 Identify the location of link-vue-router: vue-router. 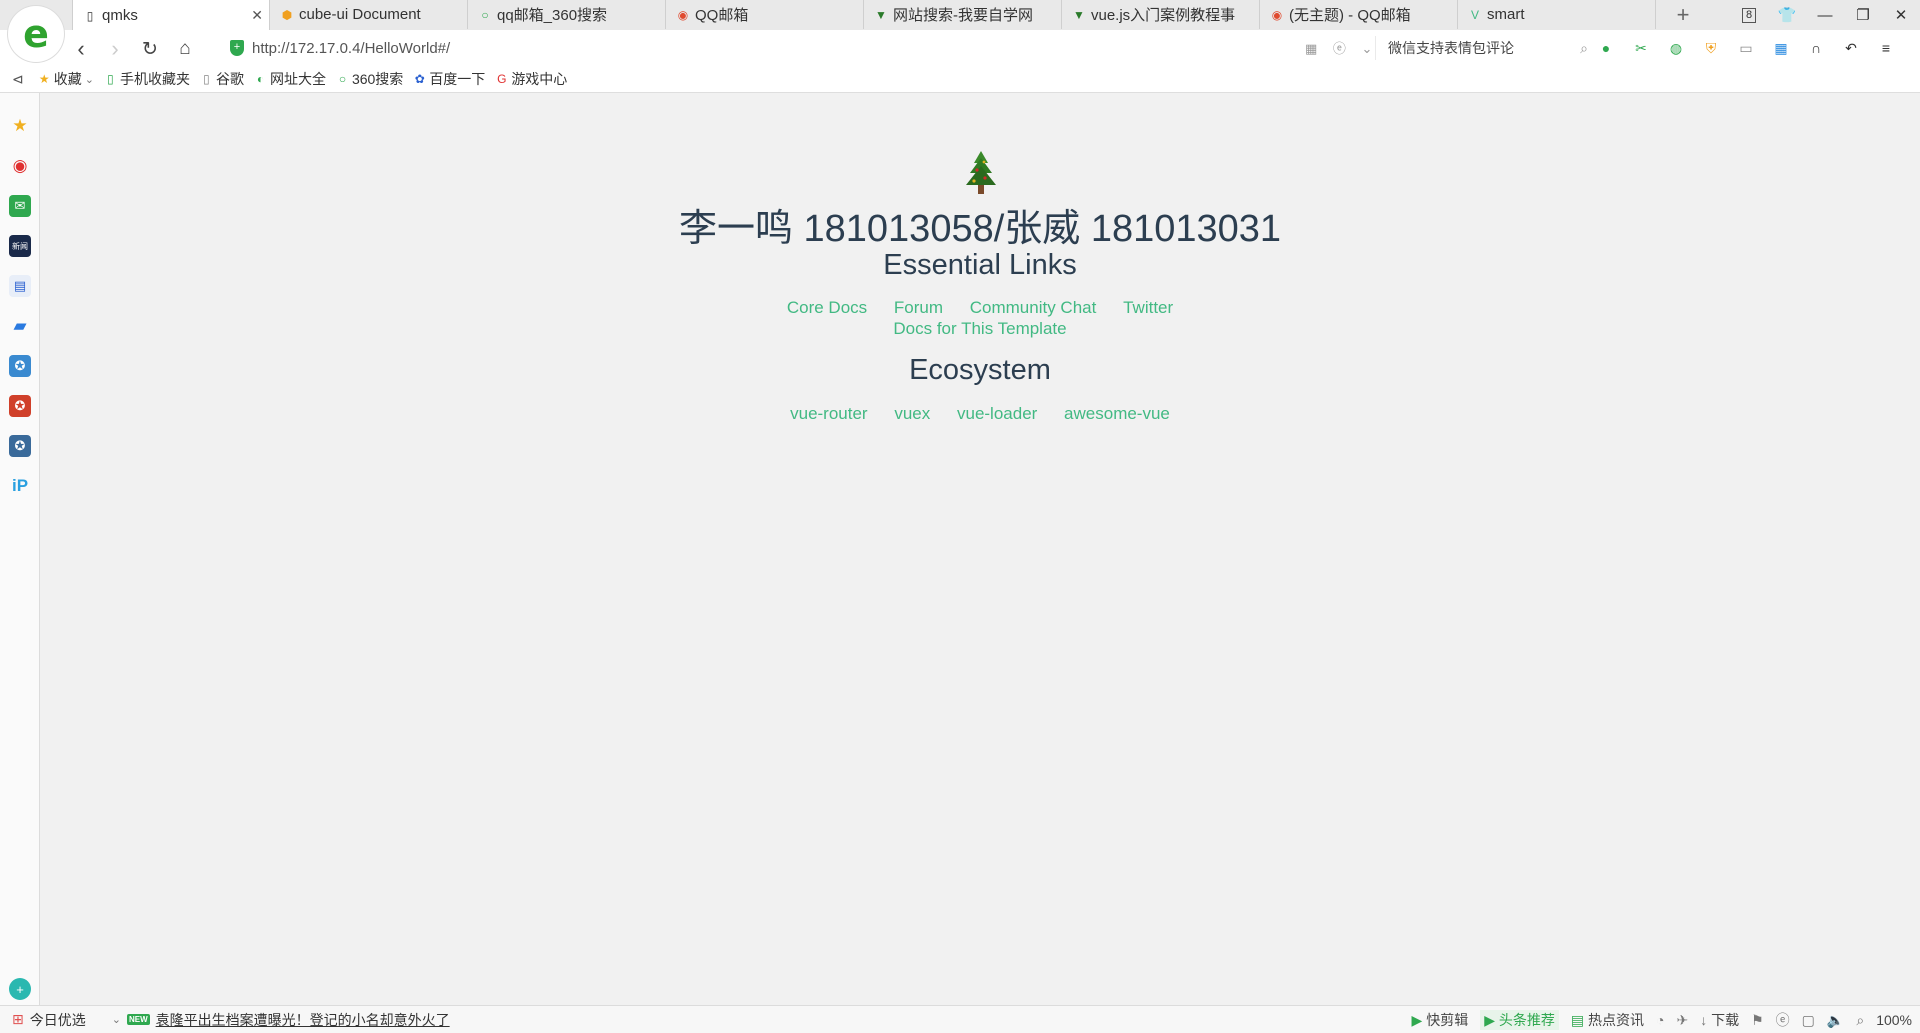
(828, 413).